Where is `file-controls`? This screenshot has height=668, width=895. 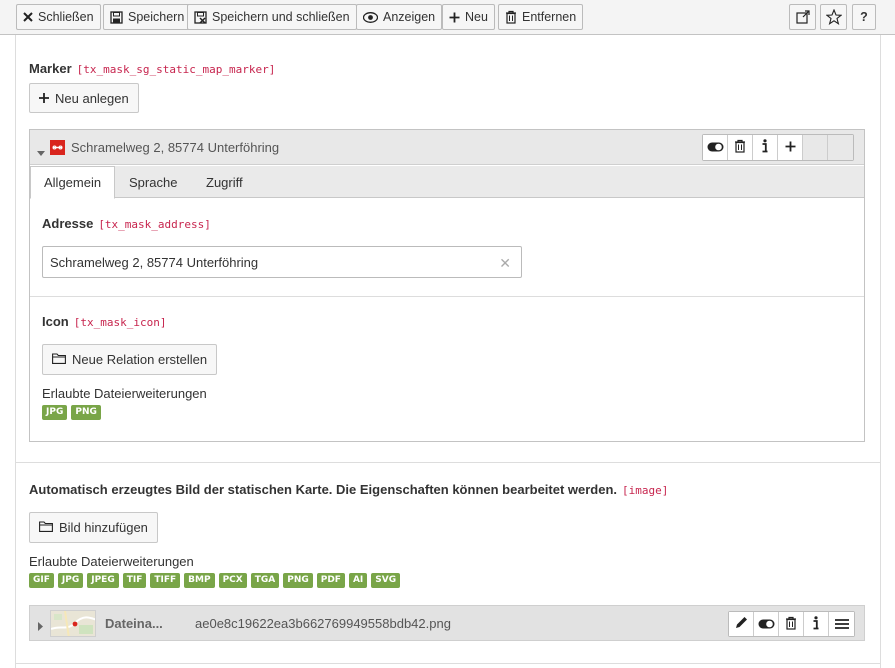 file-controls is located at coordinates (791, 624).